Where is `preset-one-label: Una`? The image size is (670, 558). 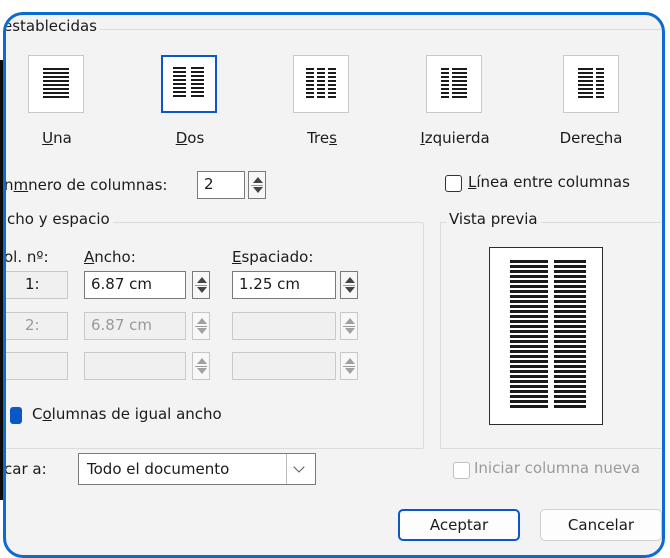
preset-one-label: Una is located at coordinates (57, 138).